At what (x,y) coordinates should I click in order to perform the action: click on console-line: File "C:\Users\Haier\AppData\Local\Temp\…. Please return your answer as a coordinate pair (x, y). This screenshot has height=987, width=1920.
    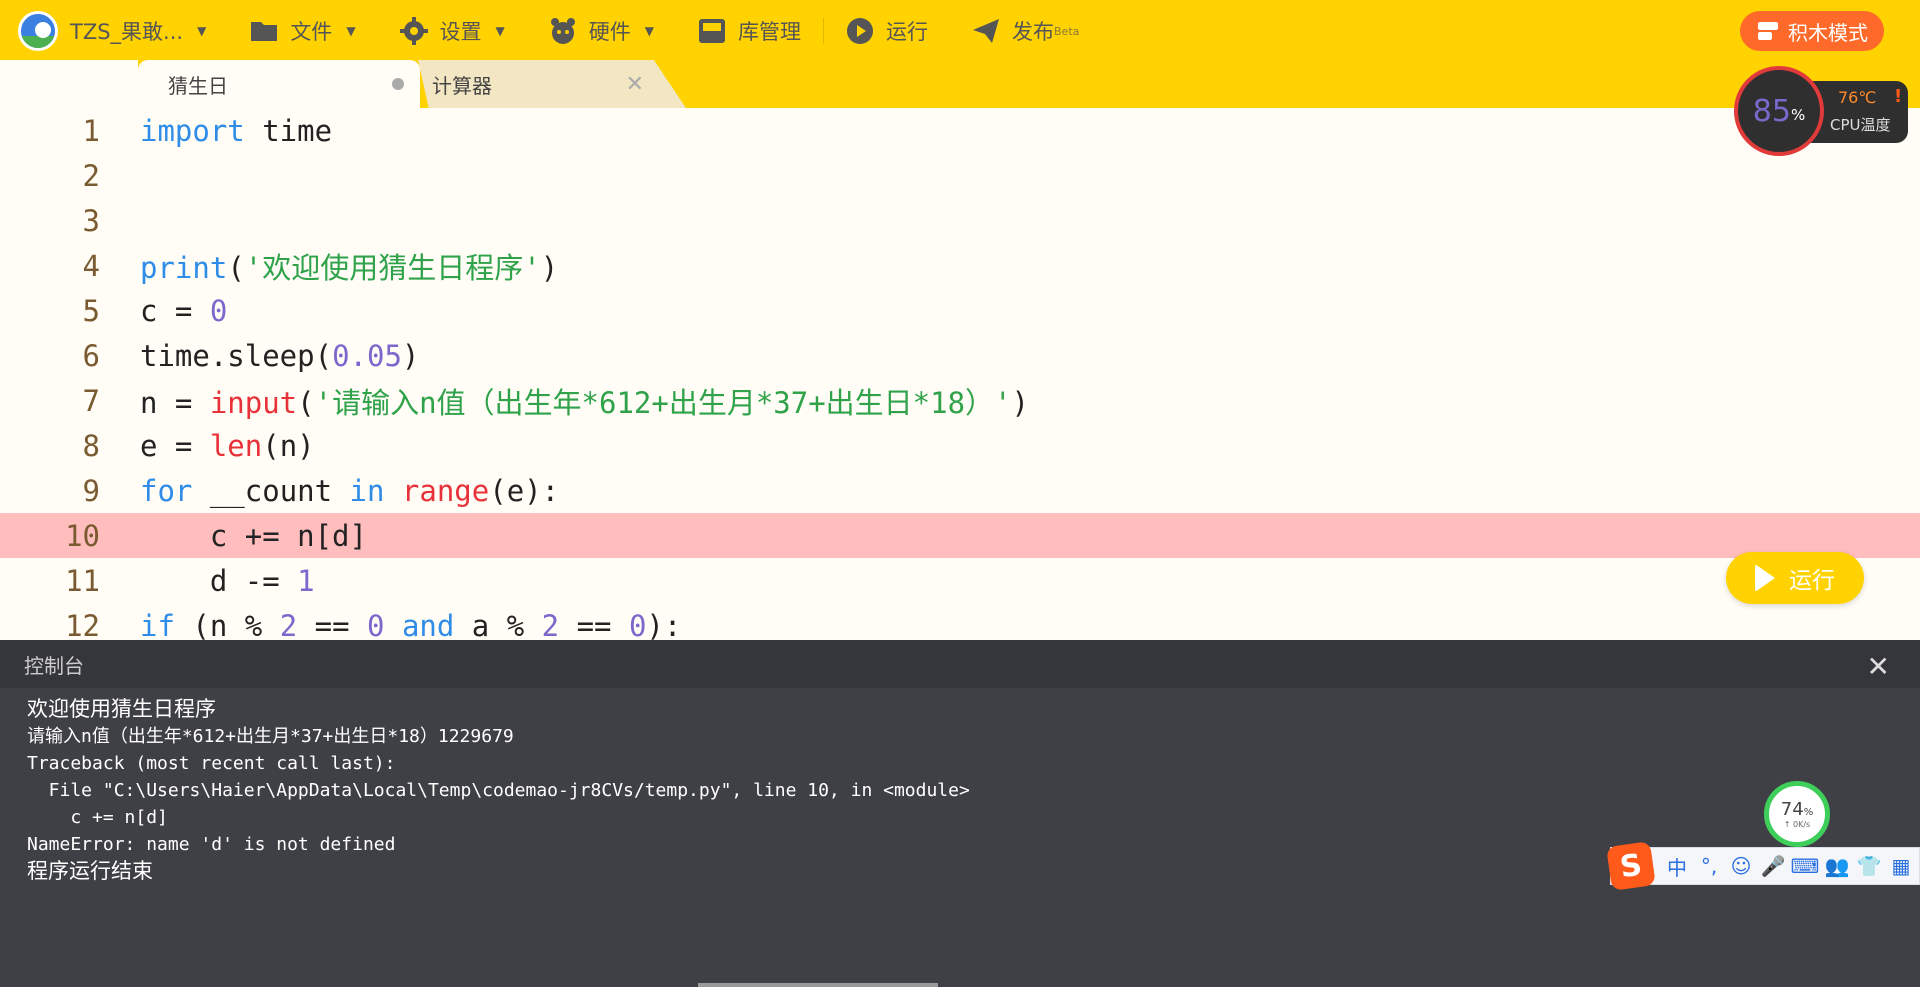
    Looking at the image, I should click on (498, 790).